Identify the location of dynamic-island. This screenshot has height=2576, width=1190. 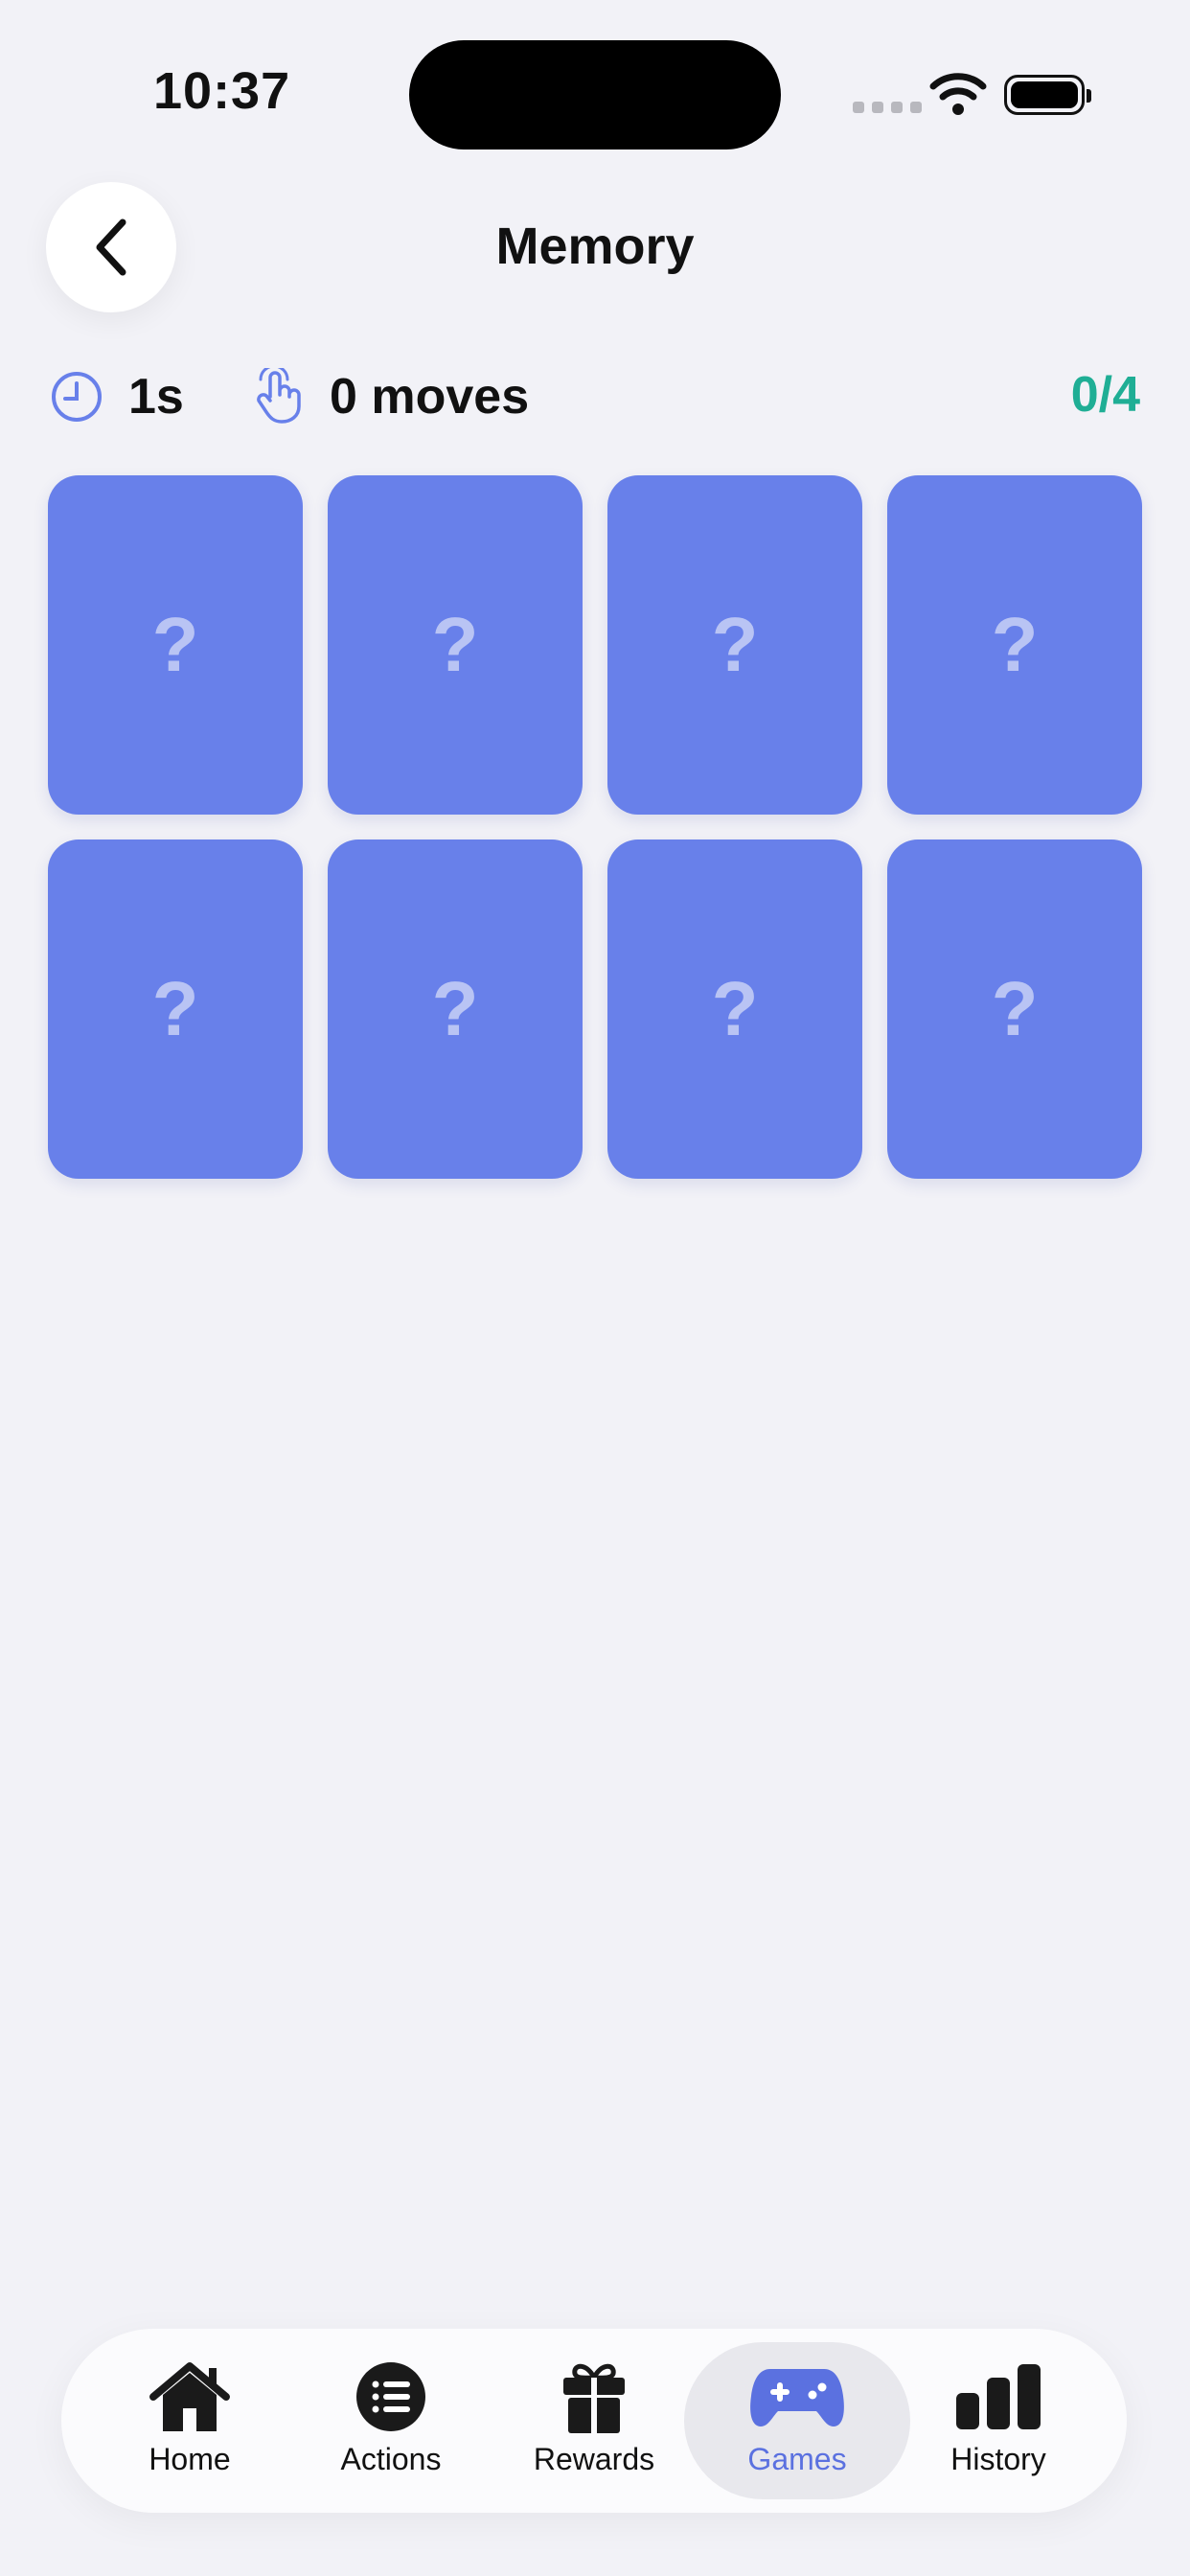
(595, 95).